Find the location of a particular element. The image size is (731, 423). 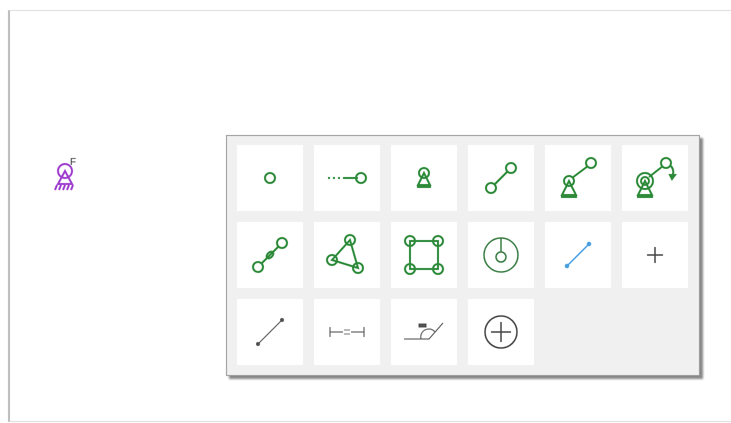

slider-joint-icon is located at coordinates (347, 178).